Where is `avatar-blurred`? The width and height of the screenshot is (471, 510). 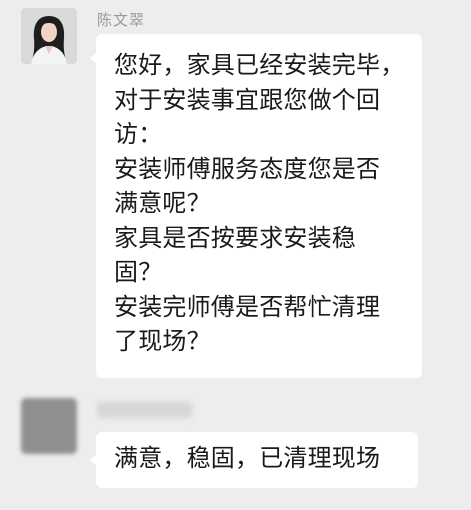
avatar-blurred is located at coordinates (49, 426).